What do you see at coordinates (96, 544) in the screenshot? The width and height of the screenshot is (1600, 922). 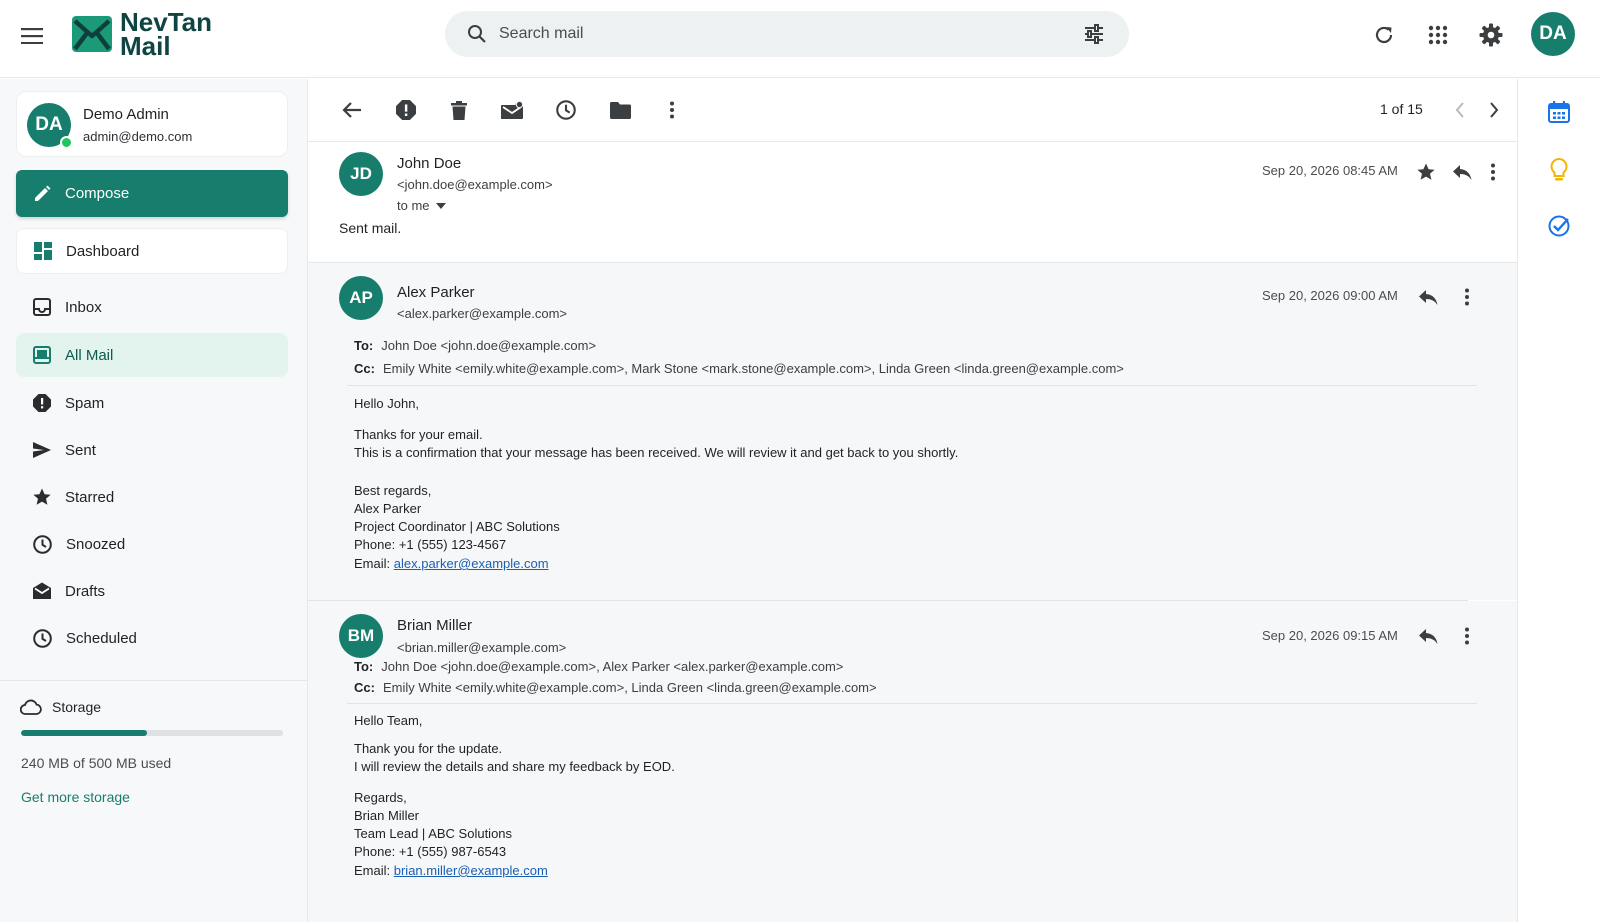 I see `sidebar-item-label: Snoozed` at bounding box center [96, 544].